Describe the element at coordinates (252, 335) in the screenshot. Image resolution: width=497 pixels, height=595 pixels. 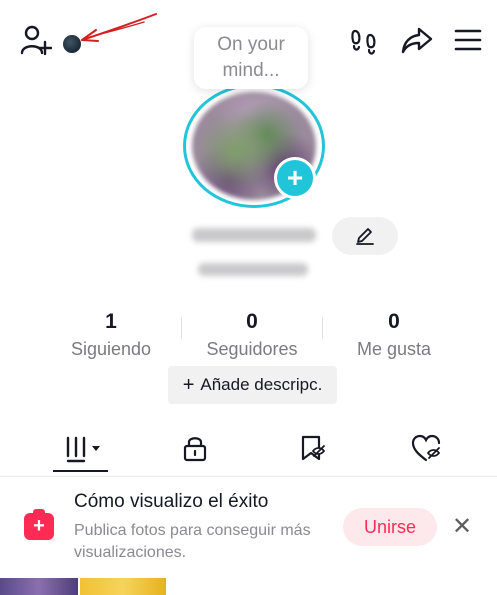
I see `stat-followers: 0 Seguidores` at that location.